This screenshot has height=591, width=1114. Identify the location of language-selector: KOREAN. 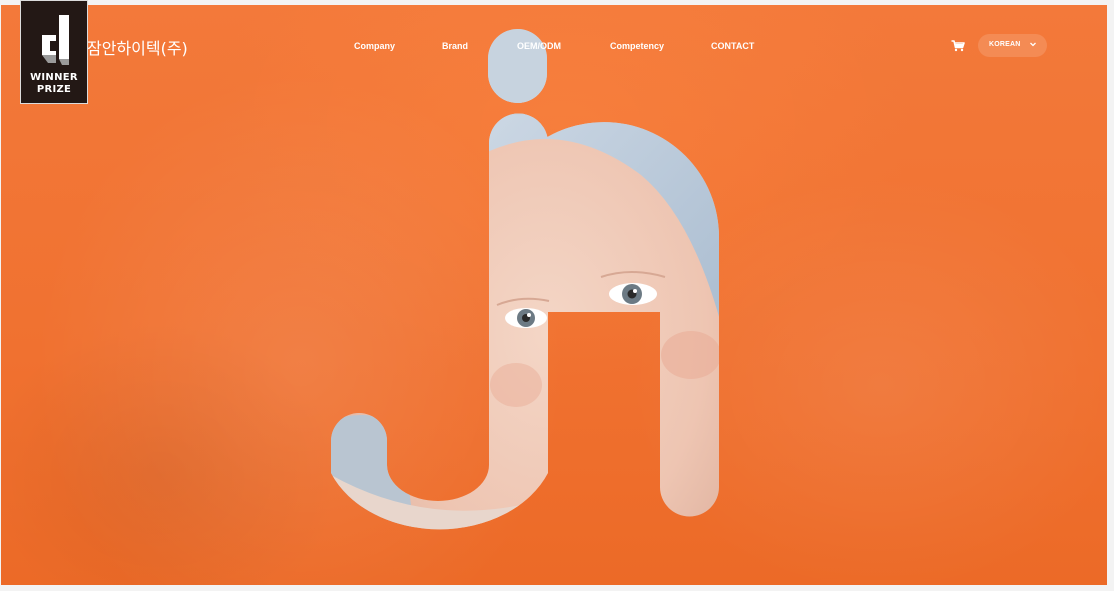
(1012, 45).